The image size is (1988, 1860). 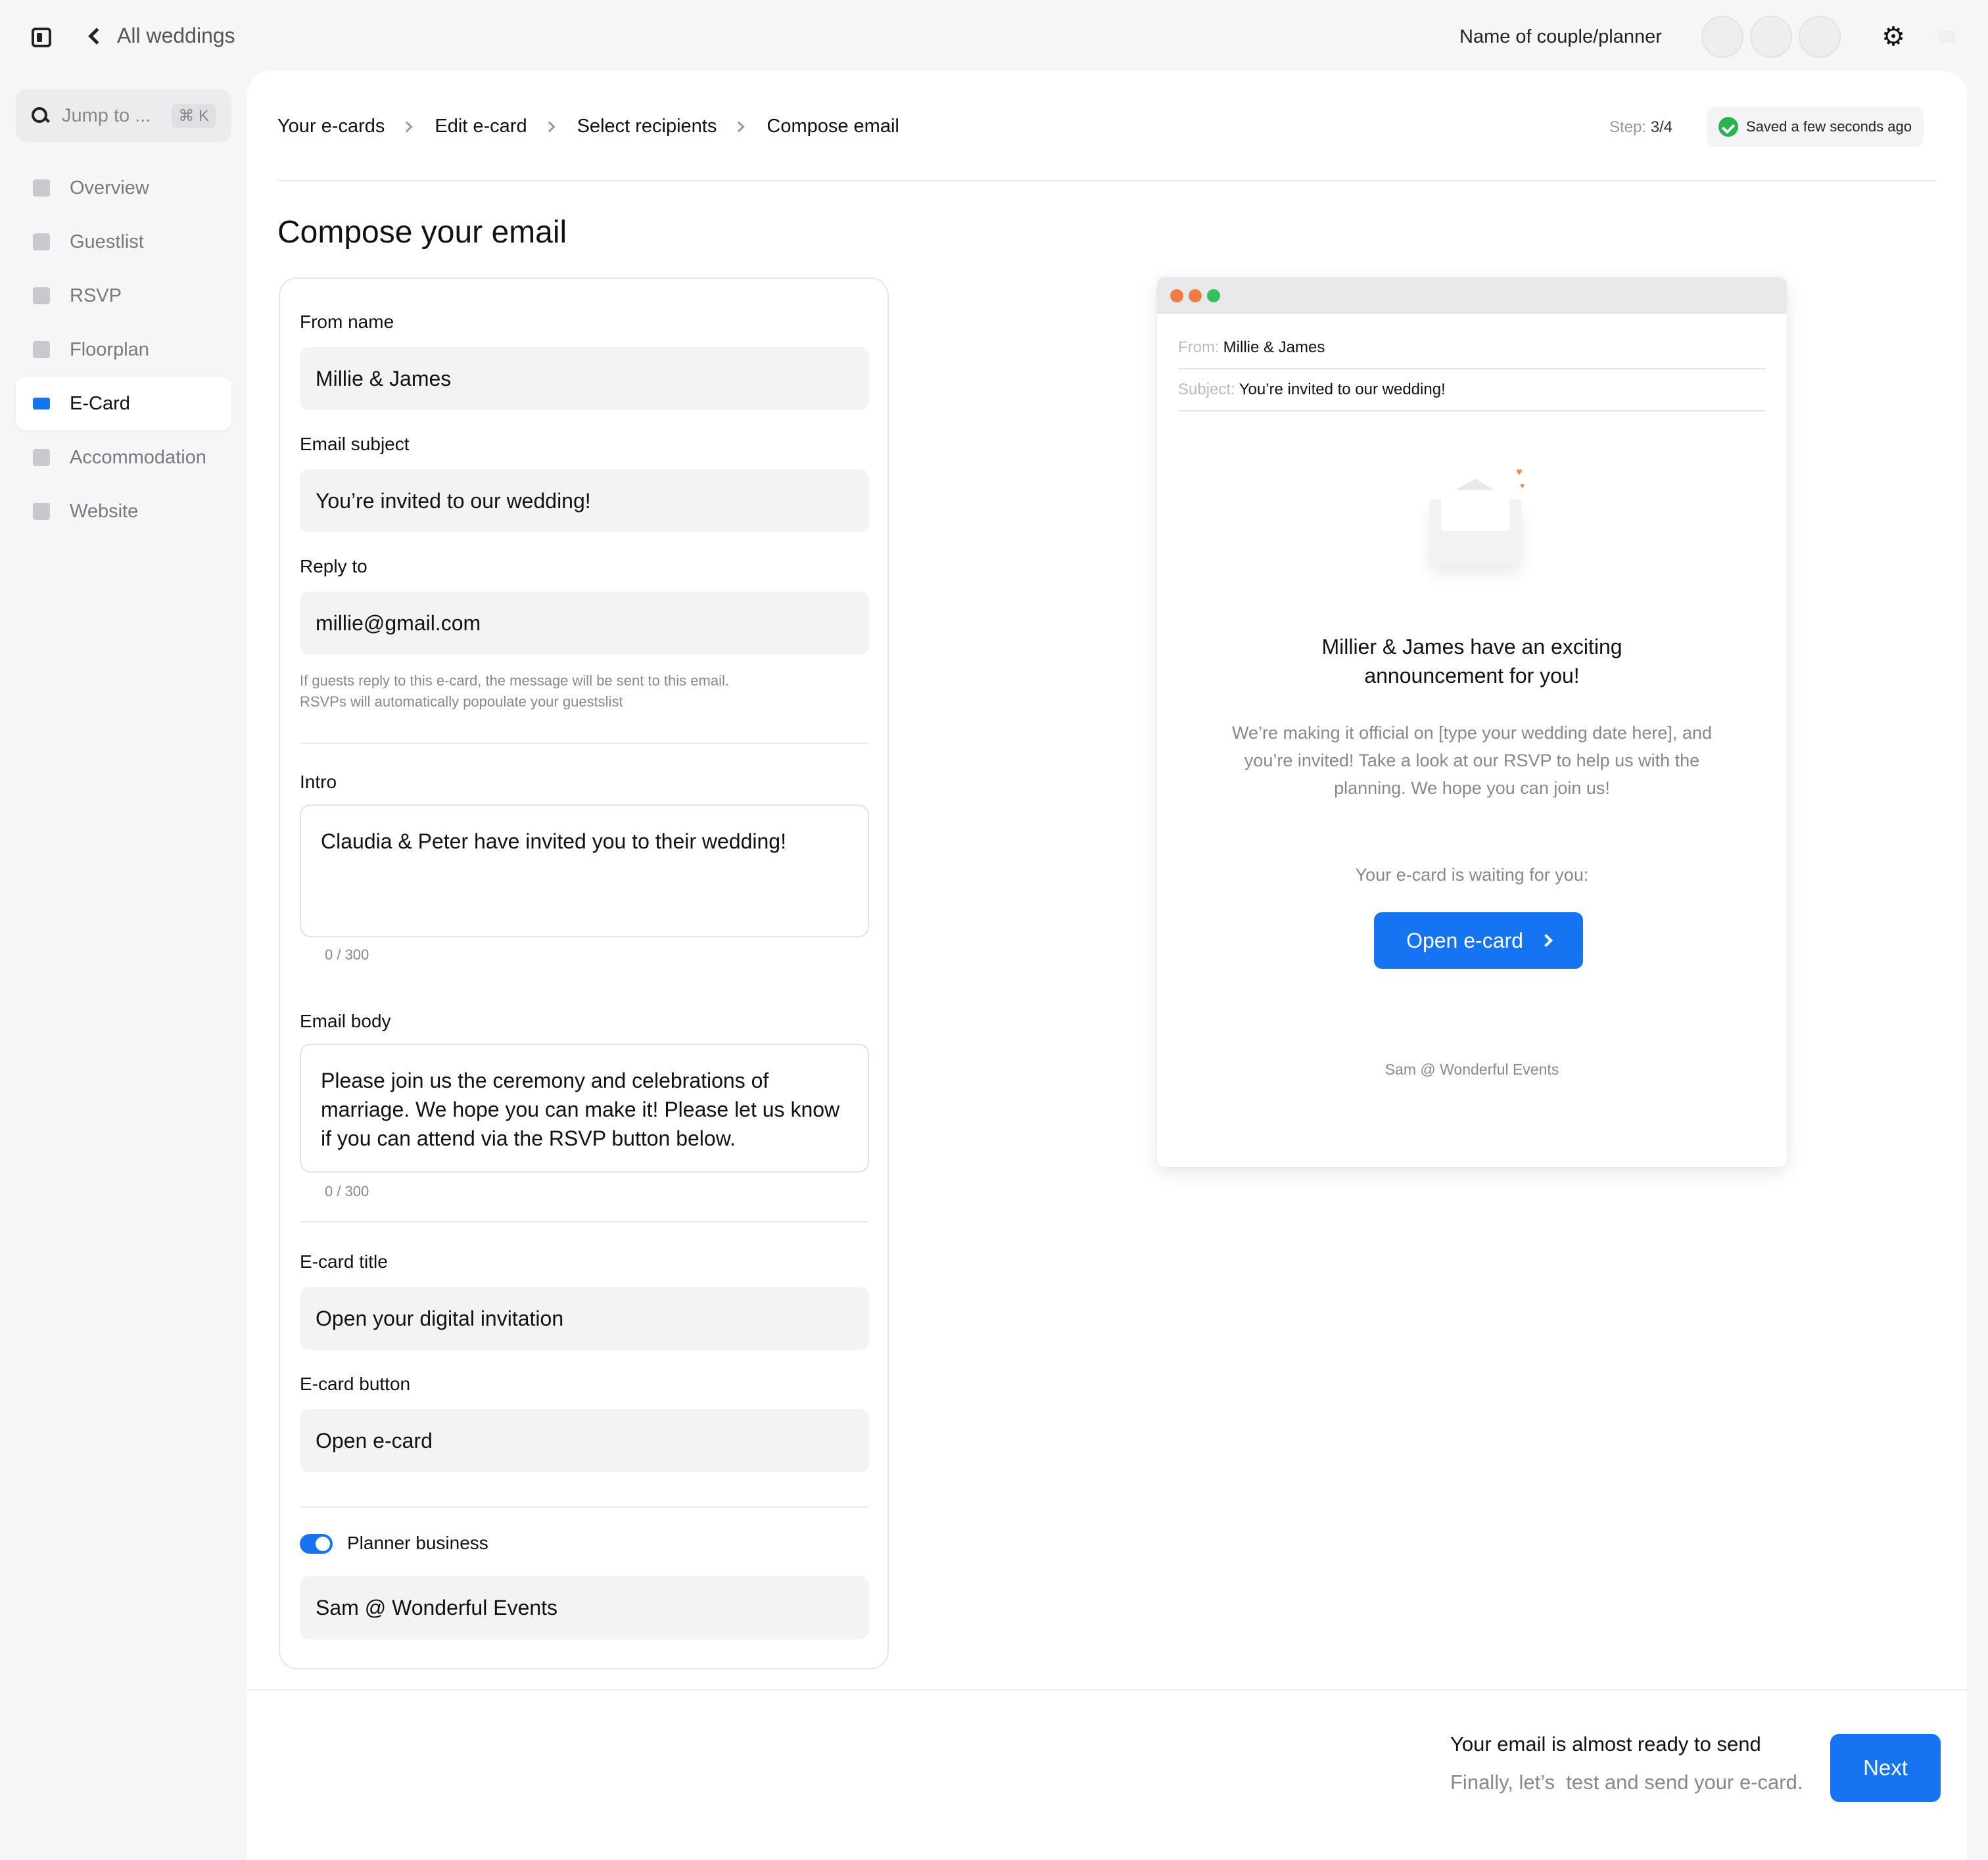 I want to click on breadcrumb-edit-ecard: Edit e-card, so click(x=481, y=126).